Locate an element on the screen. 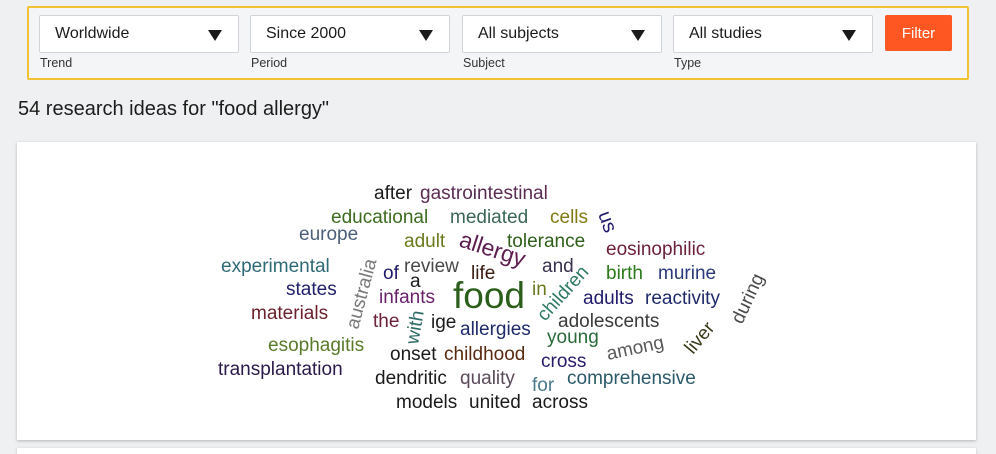 The width and height of the screenshot is (996, 454). cloud-word-transplantation: transplantation is located at coordinates (280, 369).